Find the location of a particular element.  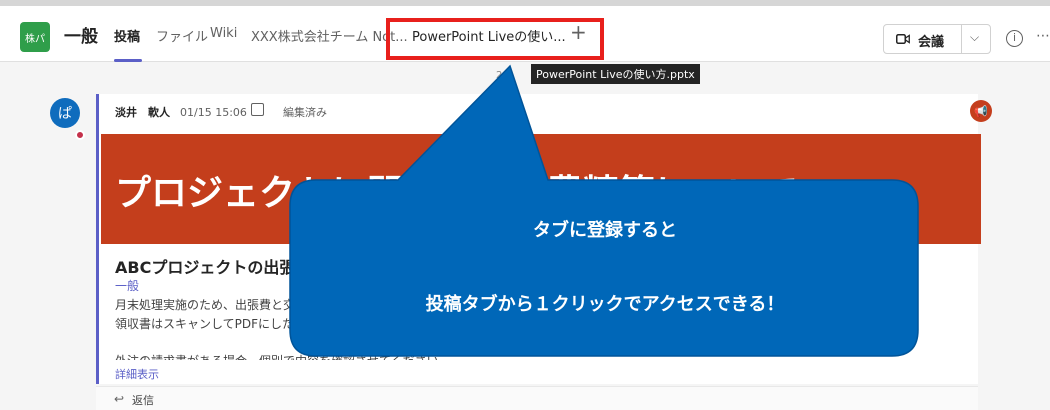

chevron-down-icon: ⌵ is located at coordinates (974, 37).